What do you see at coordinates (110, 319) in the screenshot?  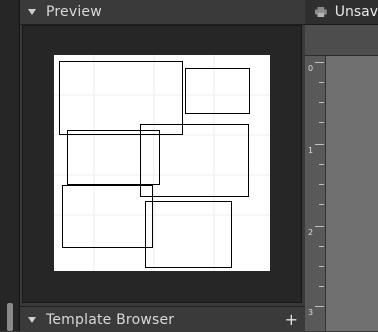 I see `template-browser-title: Template Browser` at bounding box center [110, 319].